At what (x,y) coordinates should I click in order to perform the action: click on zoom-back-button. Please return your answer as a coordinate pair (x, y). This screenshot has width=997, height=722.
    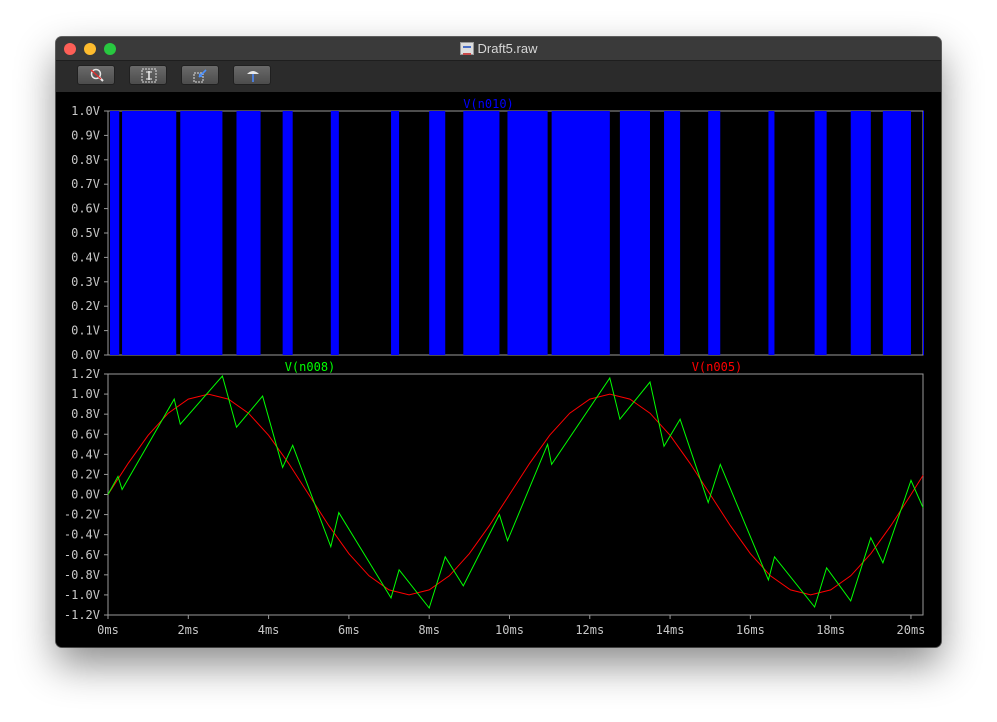
    Looking at the image, I should click on (200, 75).